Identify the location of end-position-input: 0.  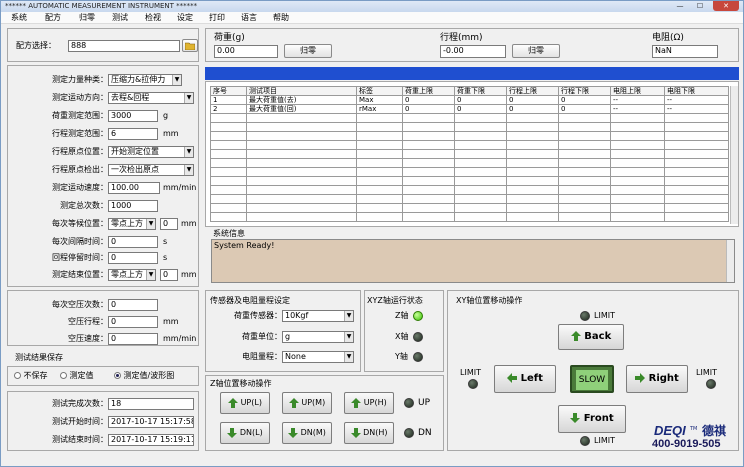
(169, 275).